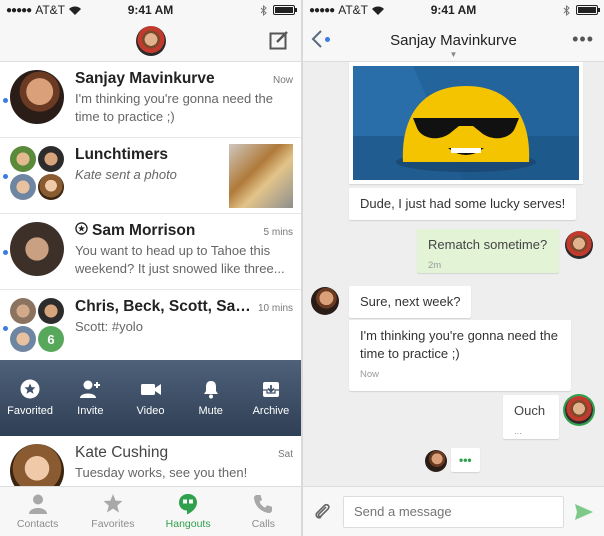 The width and height of the screenshot is (604, 536). Describe the element at coordinates (188, 524) in the screenshot. I see `tab-label: Hangouts` at that location.